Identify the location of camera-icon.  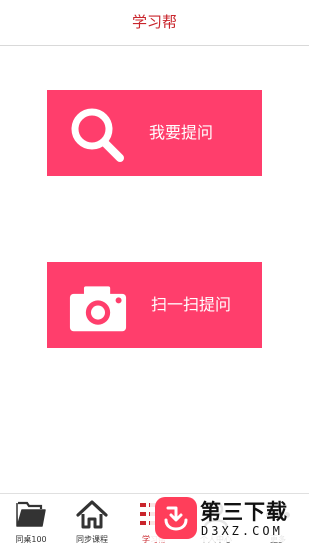
(98, 309).